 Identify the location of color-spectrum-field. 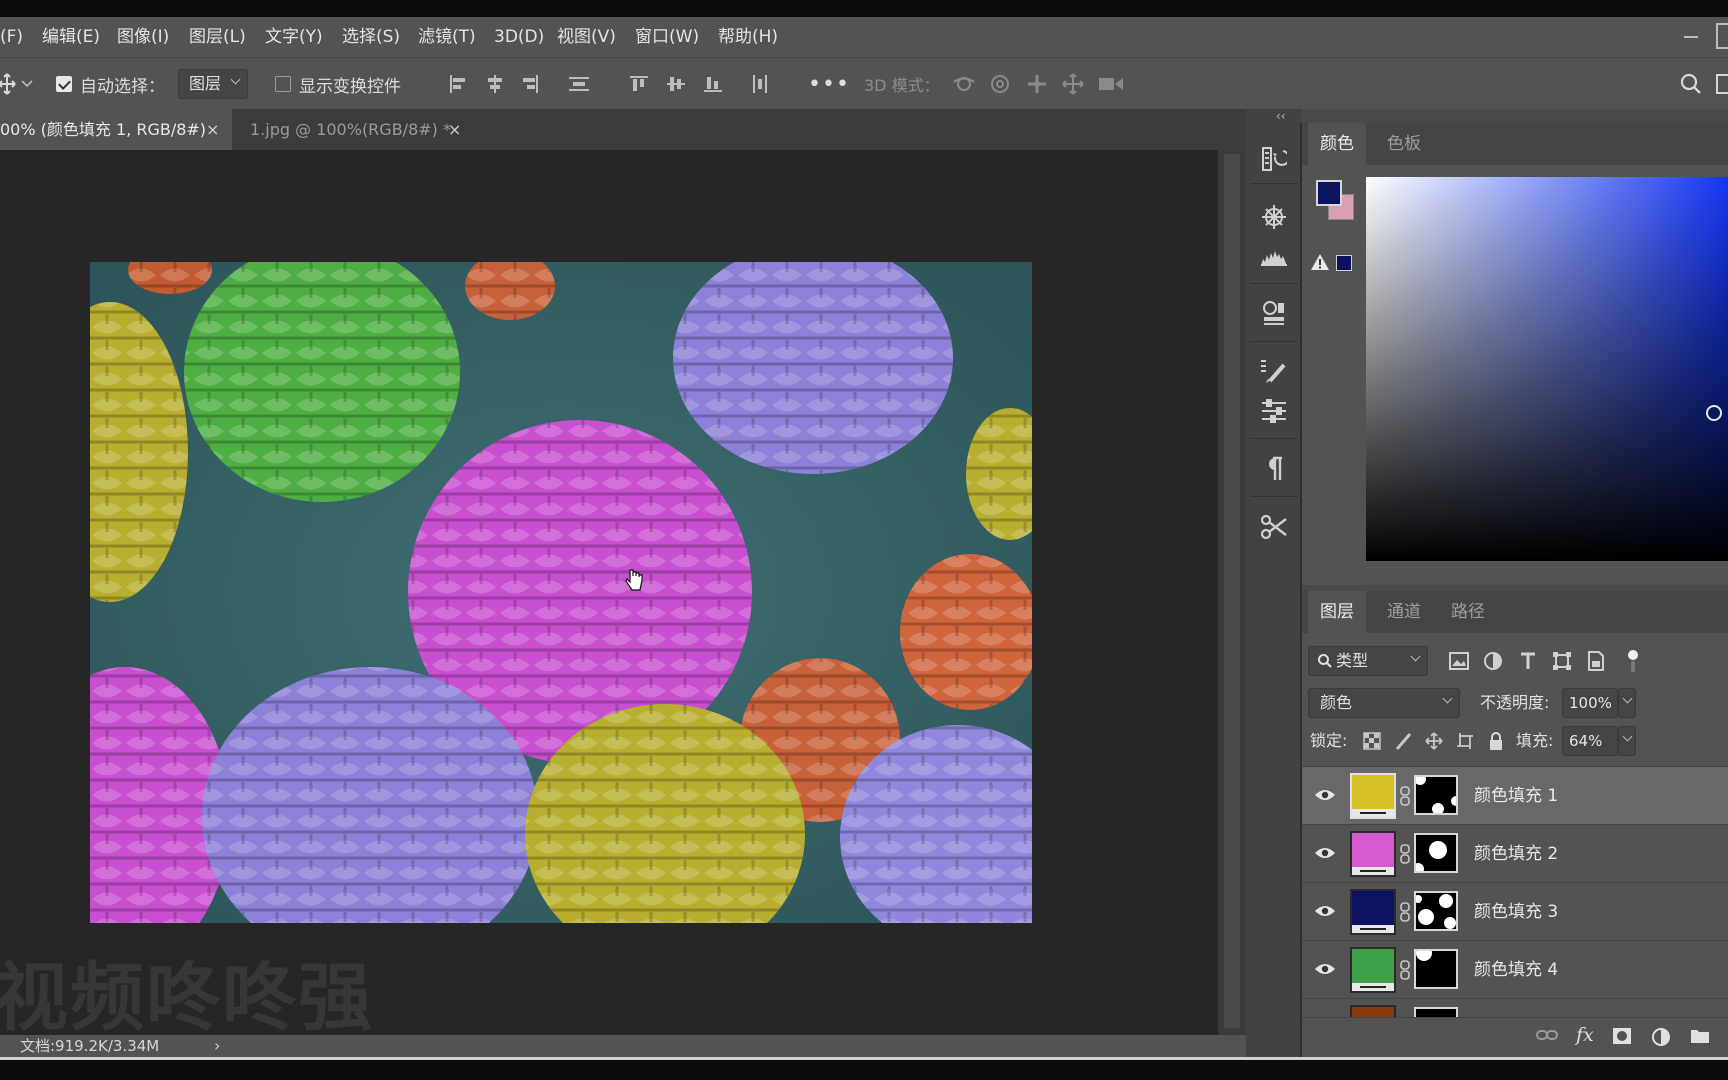
(1547, 369).